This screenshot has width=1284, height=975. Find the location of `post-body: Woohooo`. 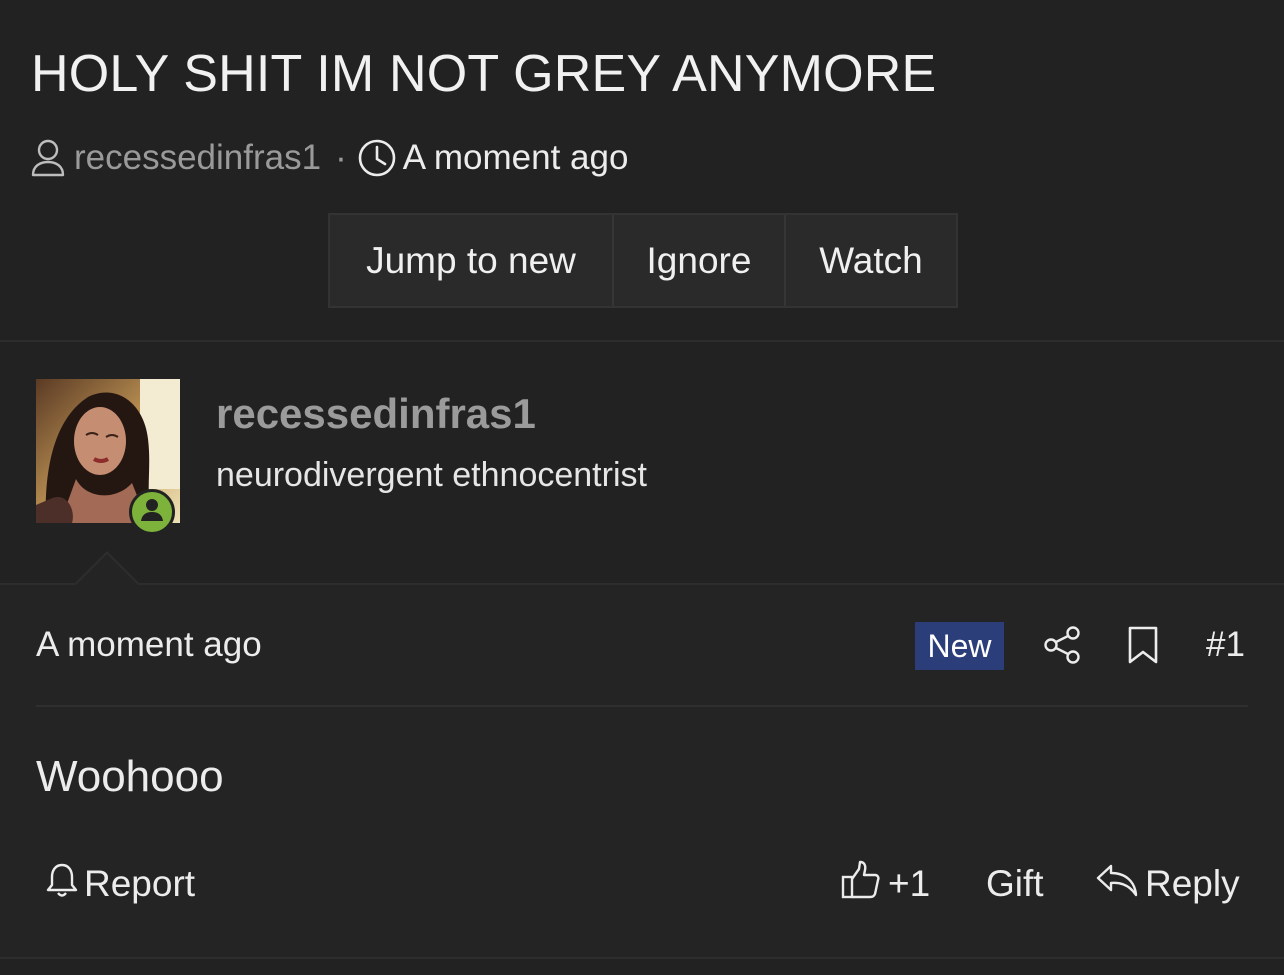

post-body: Woohooo is located at coordinates (130, 776).